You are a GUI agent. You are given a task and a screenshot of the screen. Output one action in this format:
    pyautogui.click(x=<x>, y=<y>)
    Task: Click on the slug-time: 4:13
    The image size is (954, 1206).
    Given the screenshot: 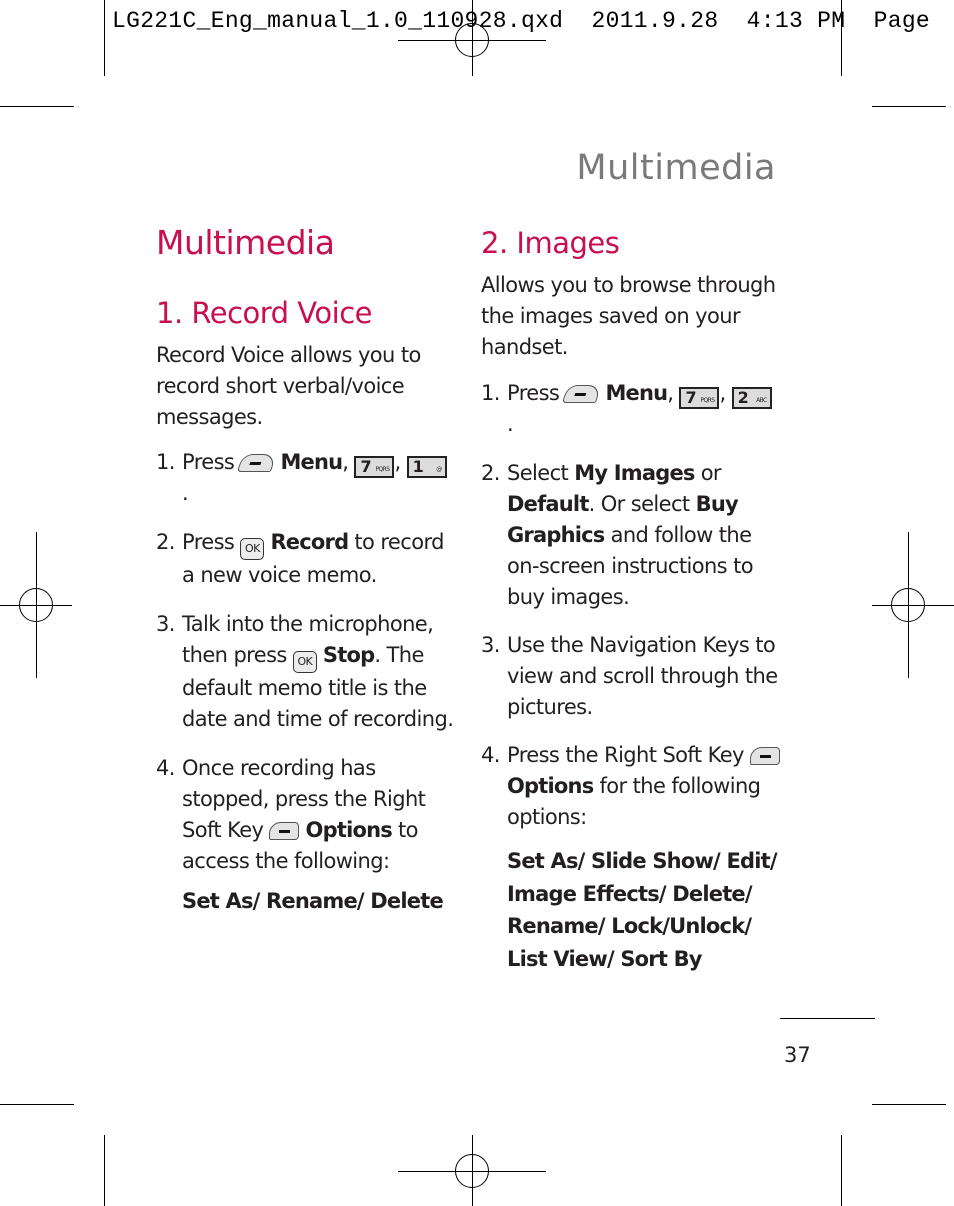 What is the action you would take?
    pyautogui.click(x=775, y=21)
    